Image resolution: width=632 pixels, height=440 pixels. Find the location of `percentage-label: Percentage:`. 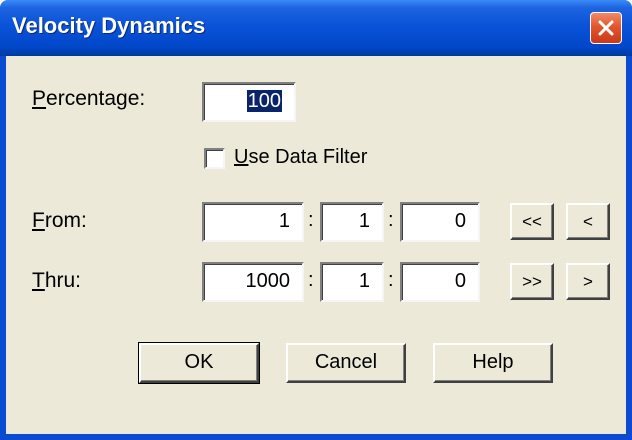

percentage-label: Percentage: is located at coordinates (89, 98).